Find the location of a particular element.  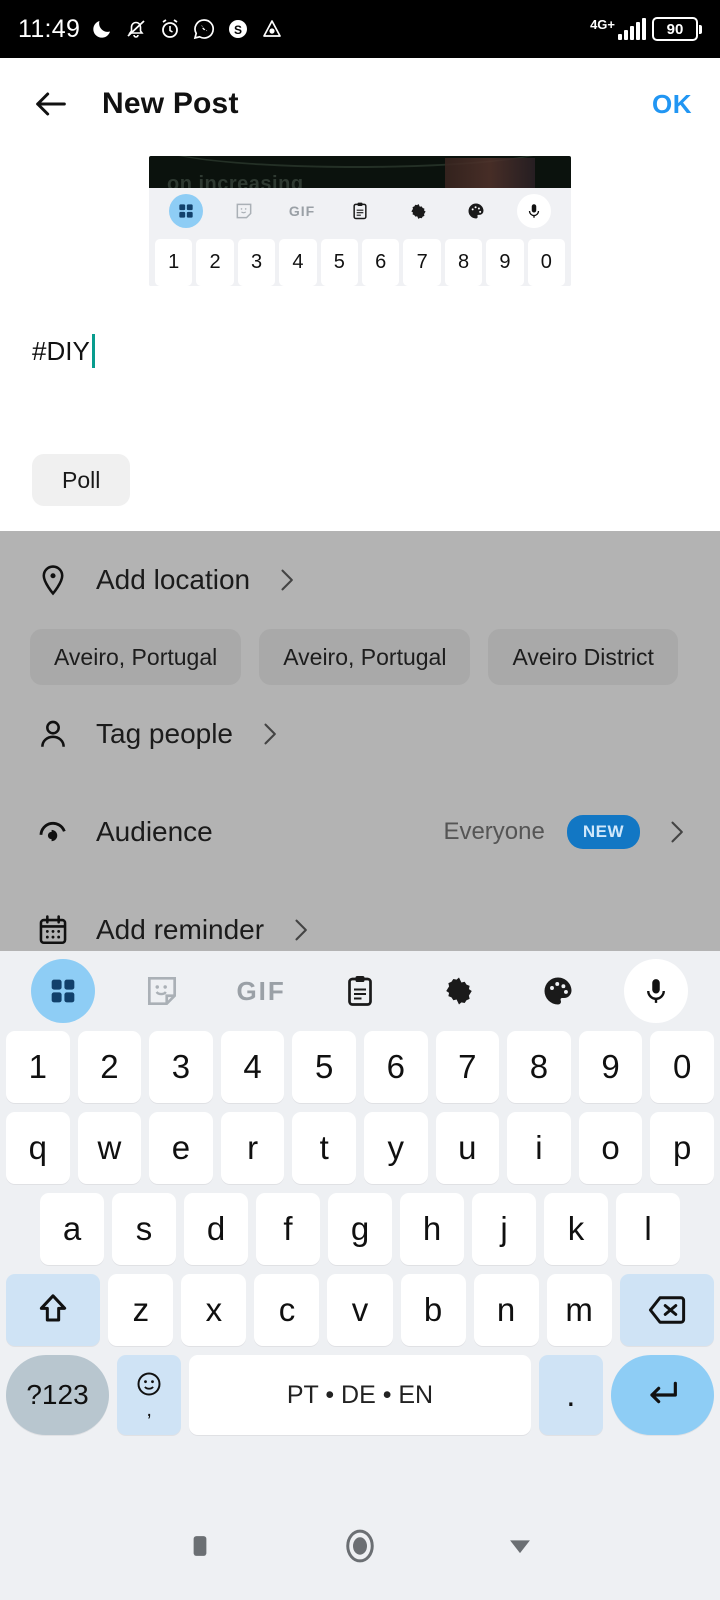

battery-indicator: 90 is located at coordinates (677, 29).